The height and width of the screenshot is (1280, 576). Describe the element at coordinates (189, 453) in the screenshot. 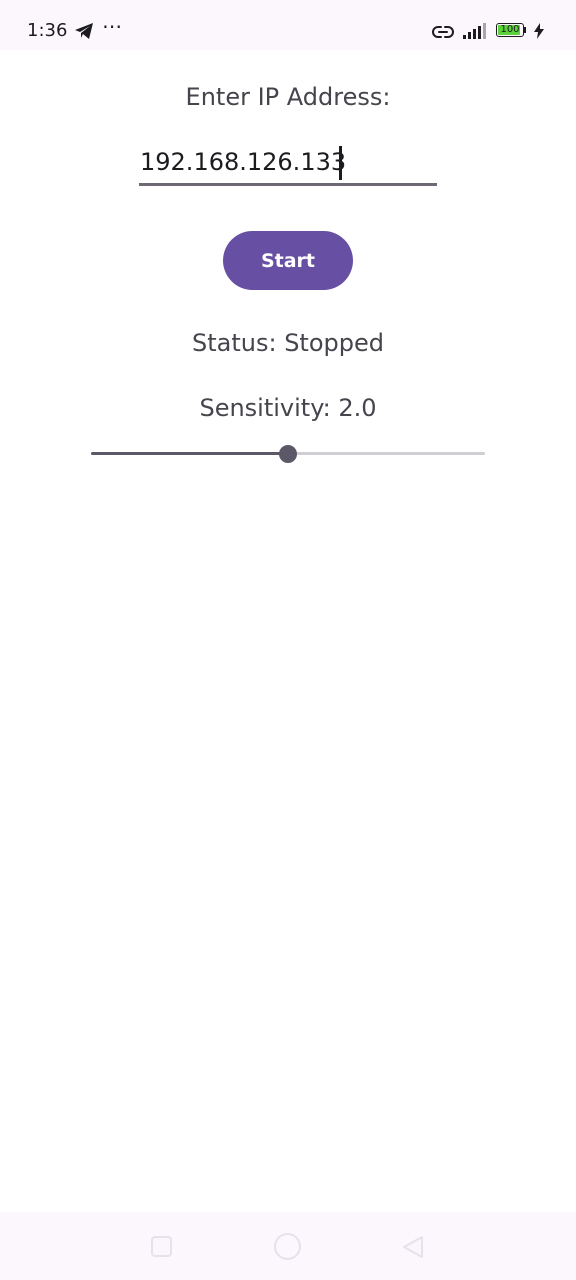

I see `slider-track-active` at that location.